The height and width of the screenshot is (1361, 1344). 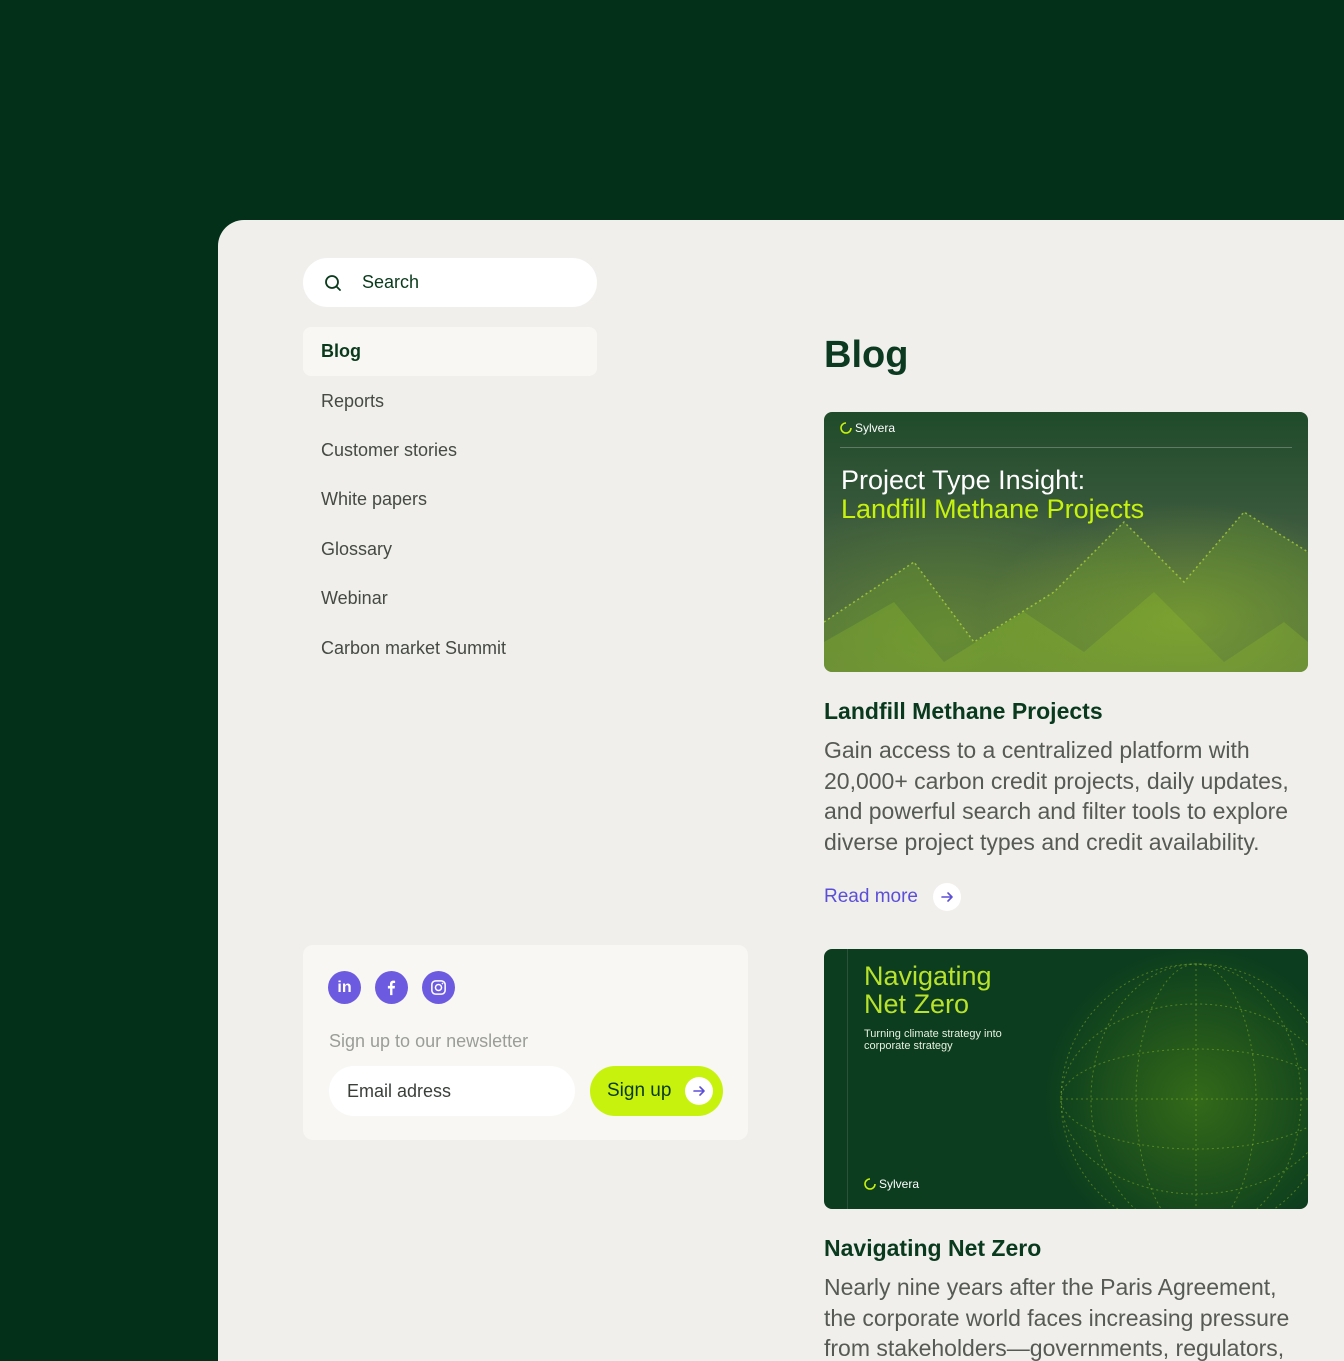 I want to click on nav-item-customer-stories: Customer stories, so click(x=450, y=450).